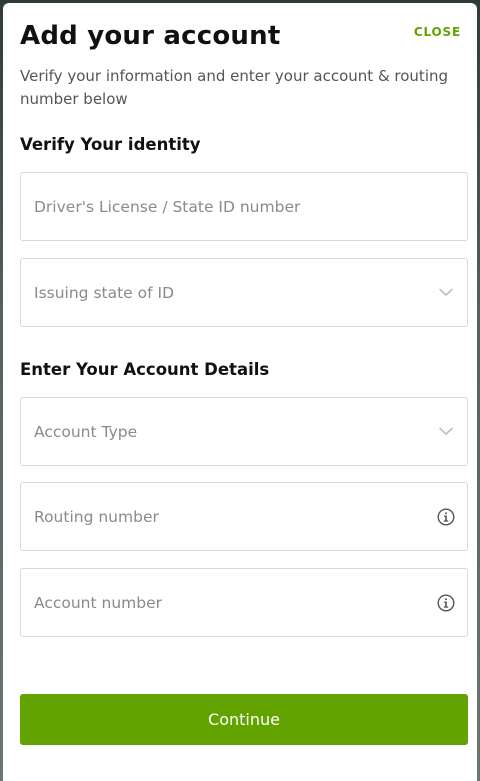 The image size is (480, 781). I want to click on issuing-state-placeholder: Issuing state of ID, so click(104, 292).